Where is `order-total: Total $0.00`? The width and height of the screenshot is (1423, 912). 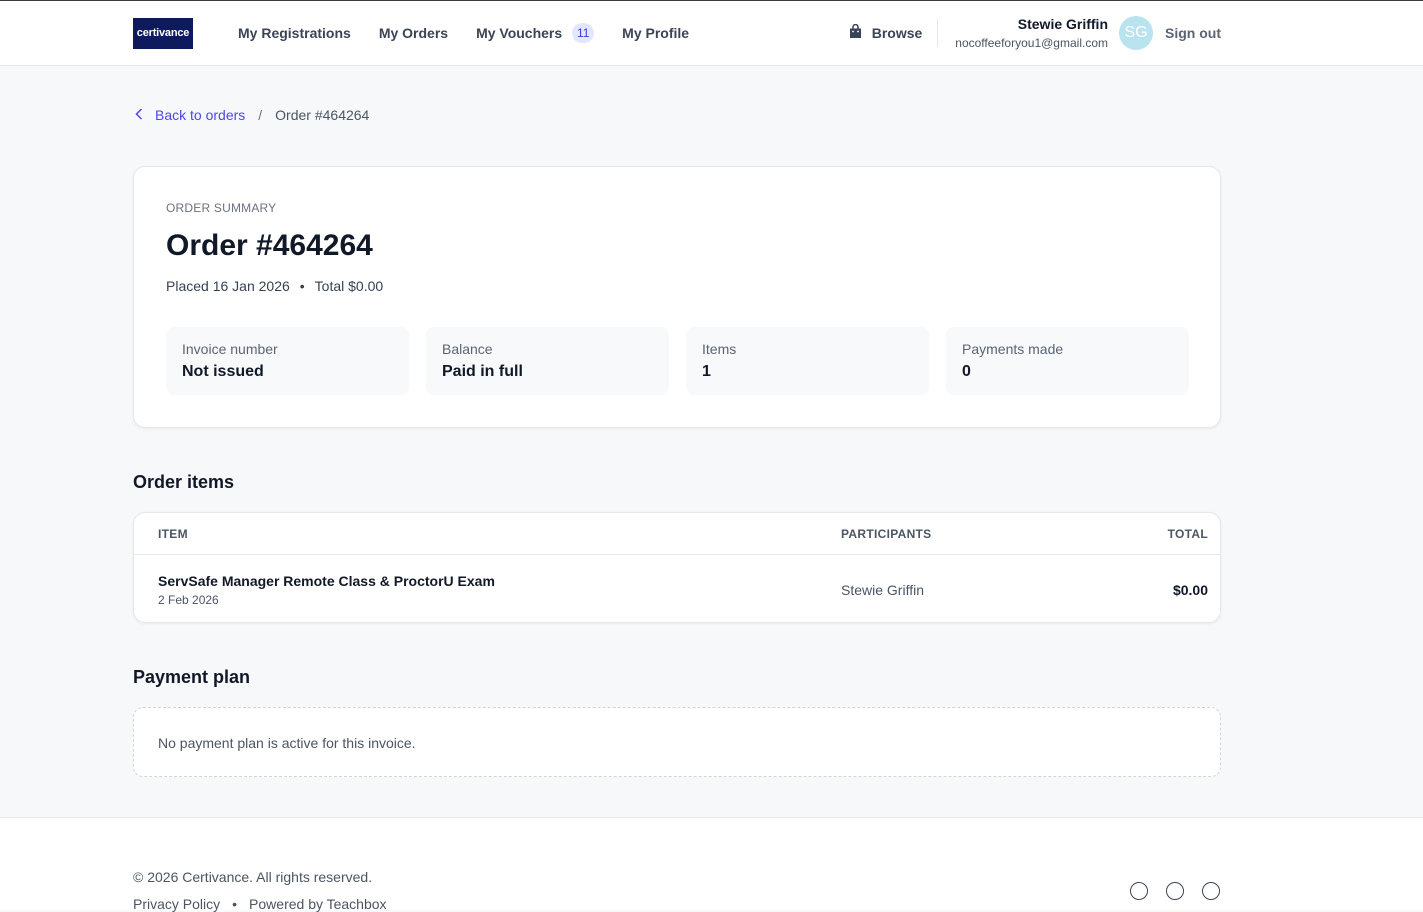
order-total: Total $0.00 is located at coordinates (349, 286).